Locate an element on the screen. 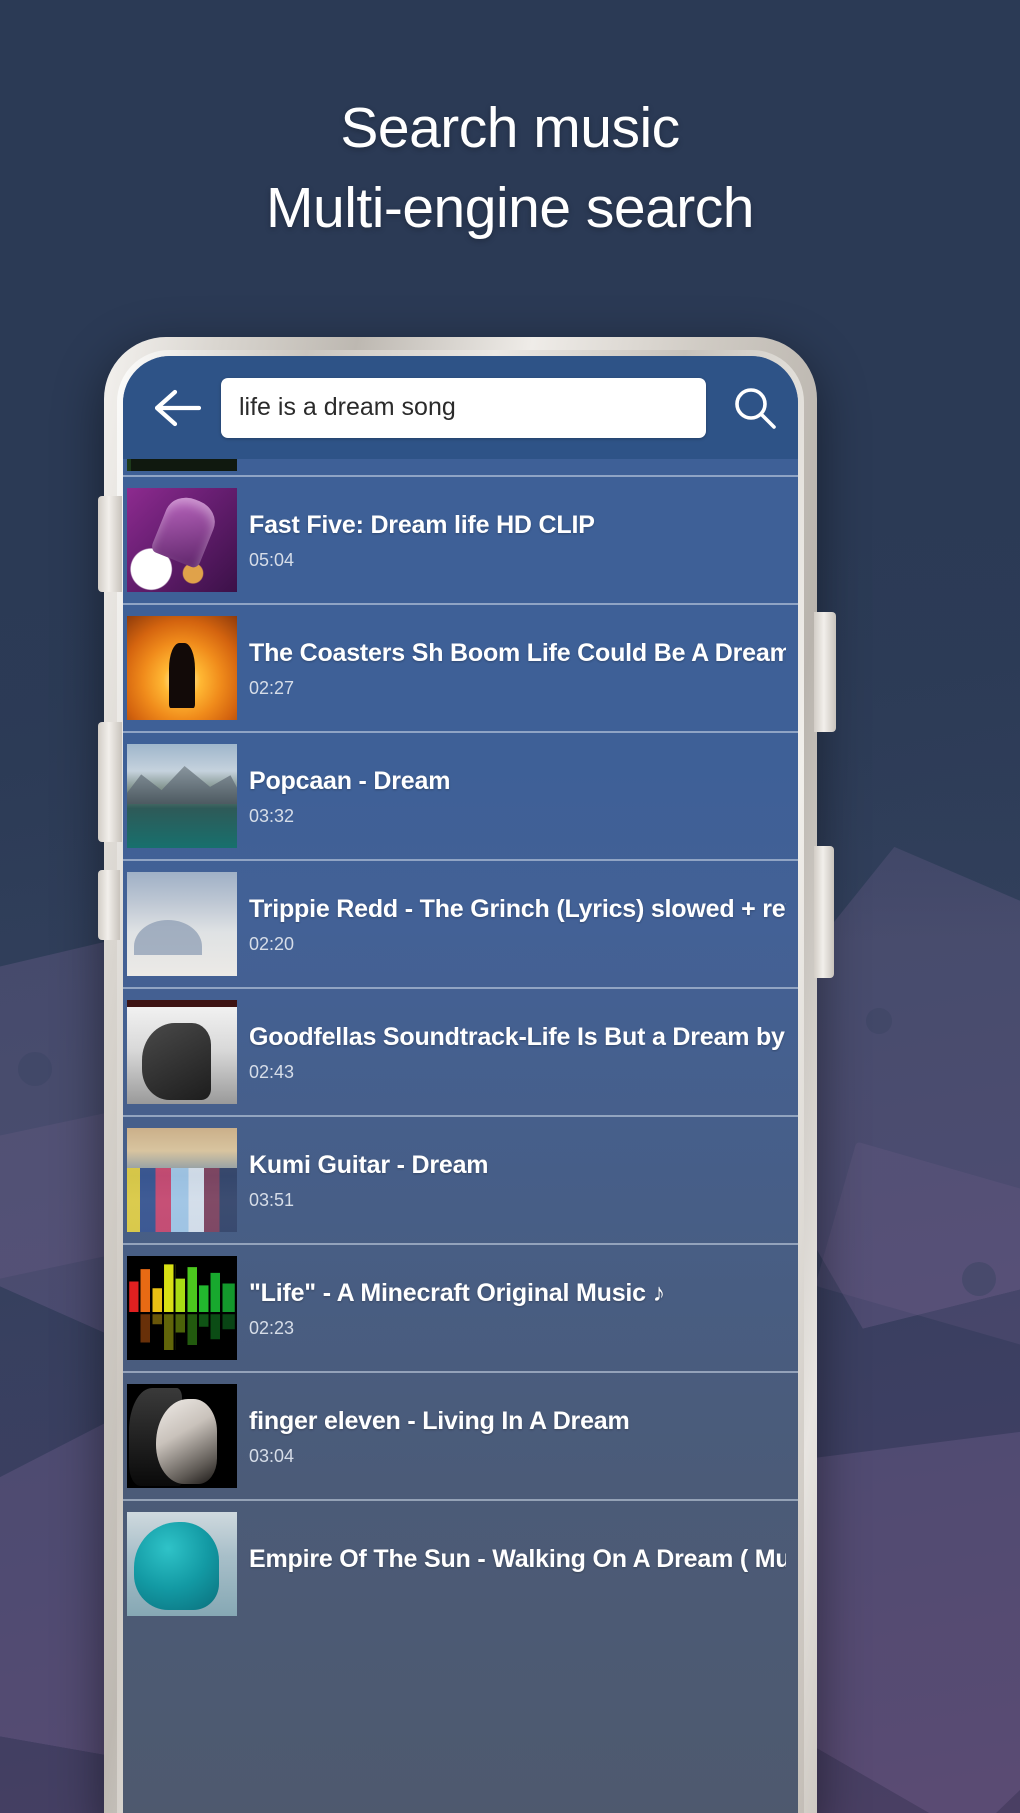  result-duration: 03:51 is located at coordinates (272, 1200).